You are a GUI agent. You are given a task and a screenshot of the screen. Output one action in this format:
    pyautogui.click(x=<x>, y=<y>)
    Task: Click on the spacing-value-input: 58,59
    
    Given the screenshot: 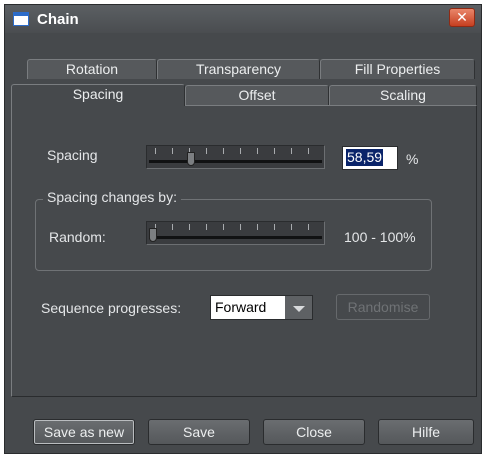 What is the action you would take?
    pyautogui.click(x=370, y=158)
    